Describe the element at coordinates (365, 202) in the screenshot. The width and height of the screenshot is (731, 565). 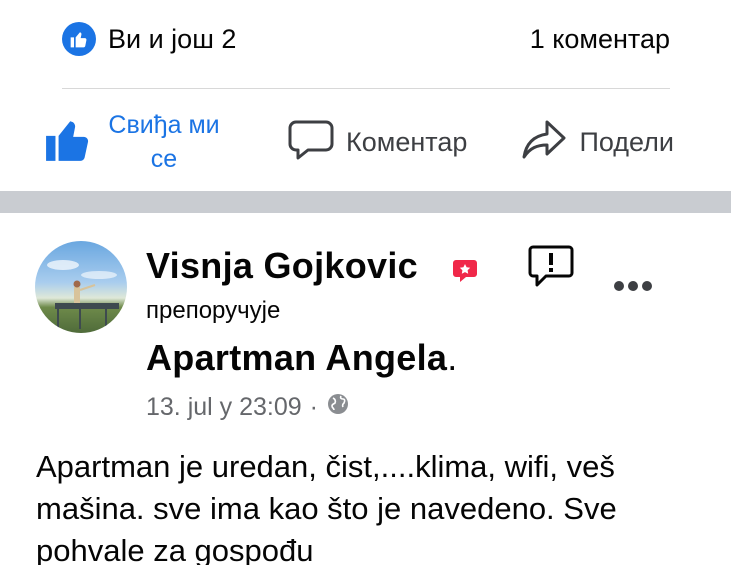
I see `section-separator` at that location.